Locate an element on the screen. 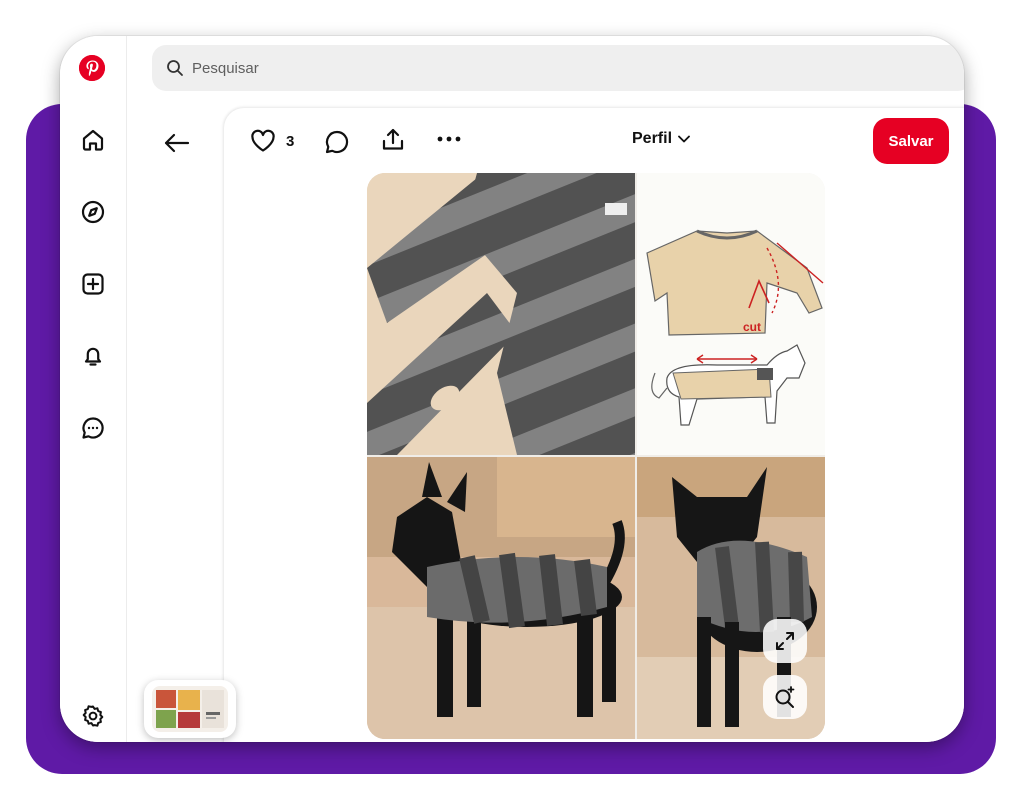  search-bar is located at coordinates (558, 68).